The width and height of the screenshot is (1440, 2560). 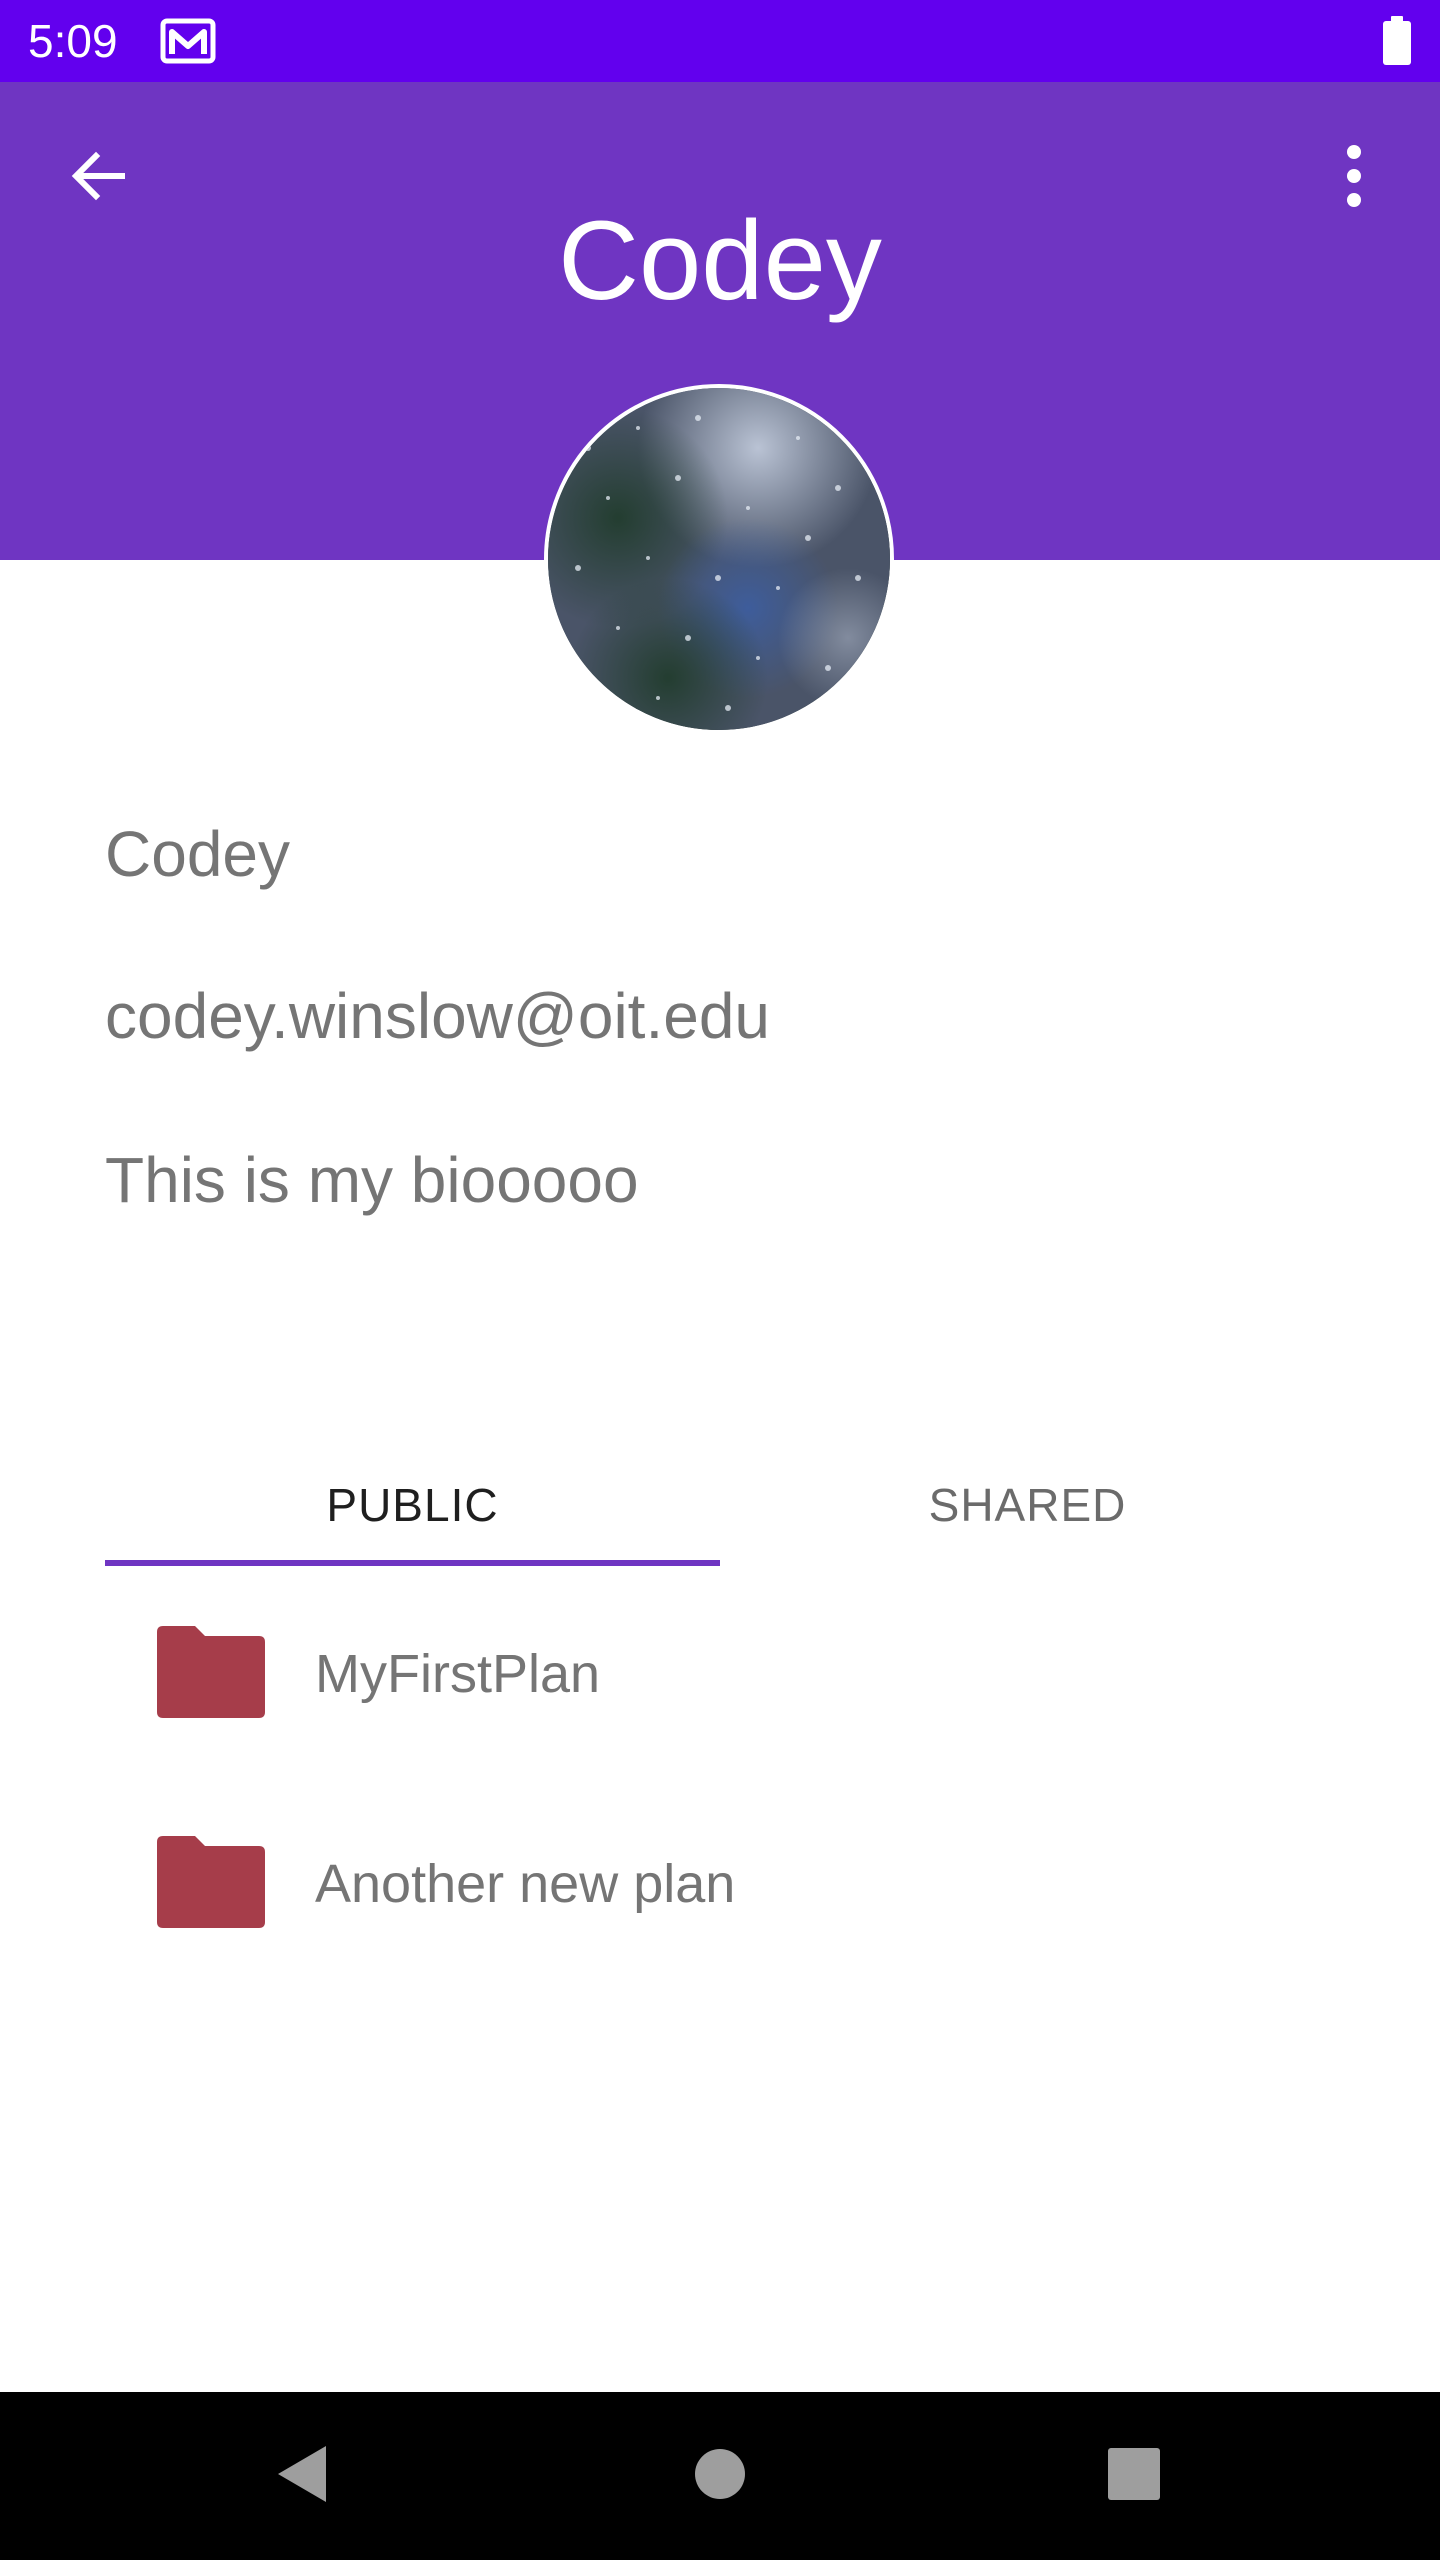 I want to click on overflow-menu-button, so click(x=1354, y=178).